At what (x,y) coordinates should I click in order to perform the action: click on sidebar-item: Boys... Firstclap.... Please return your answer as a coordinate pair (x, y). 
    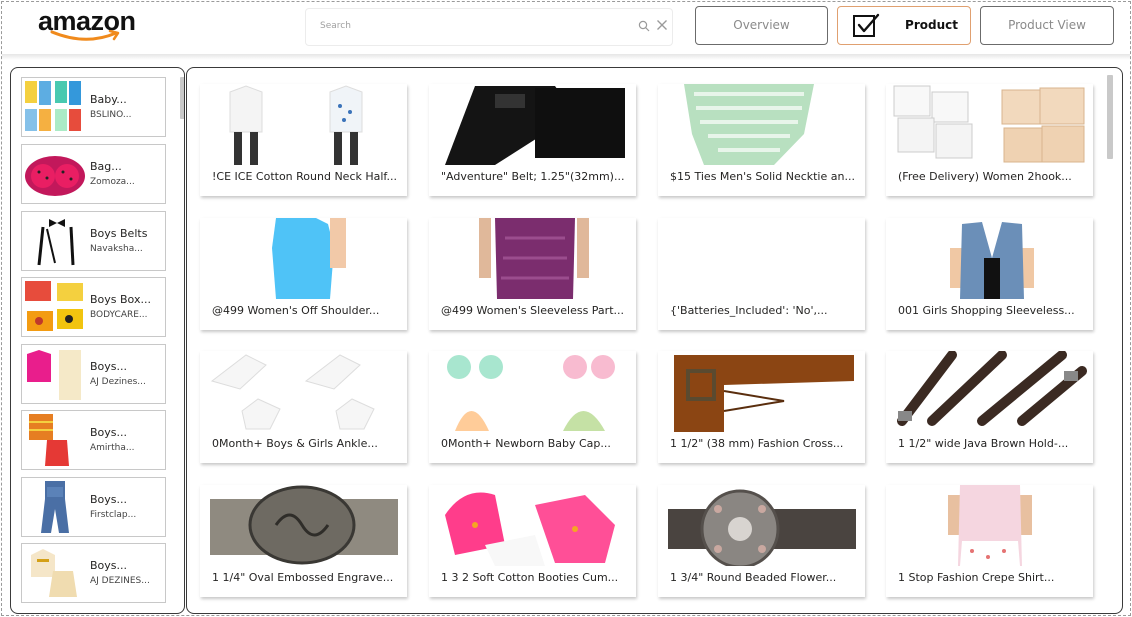
    Looking at the image, I should click on (93, 507).